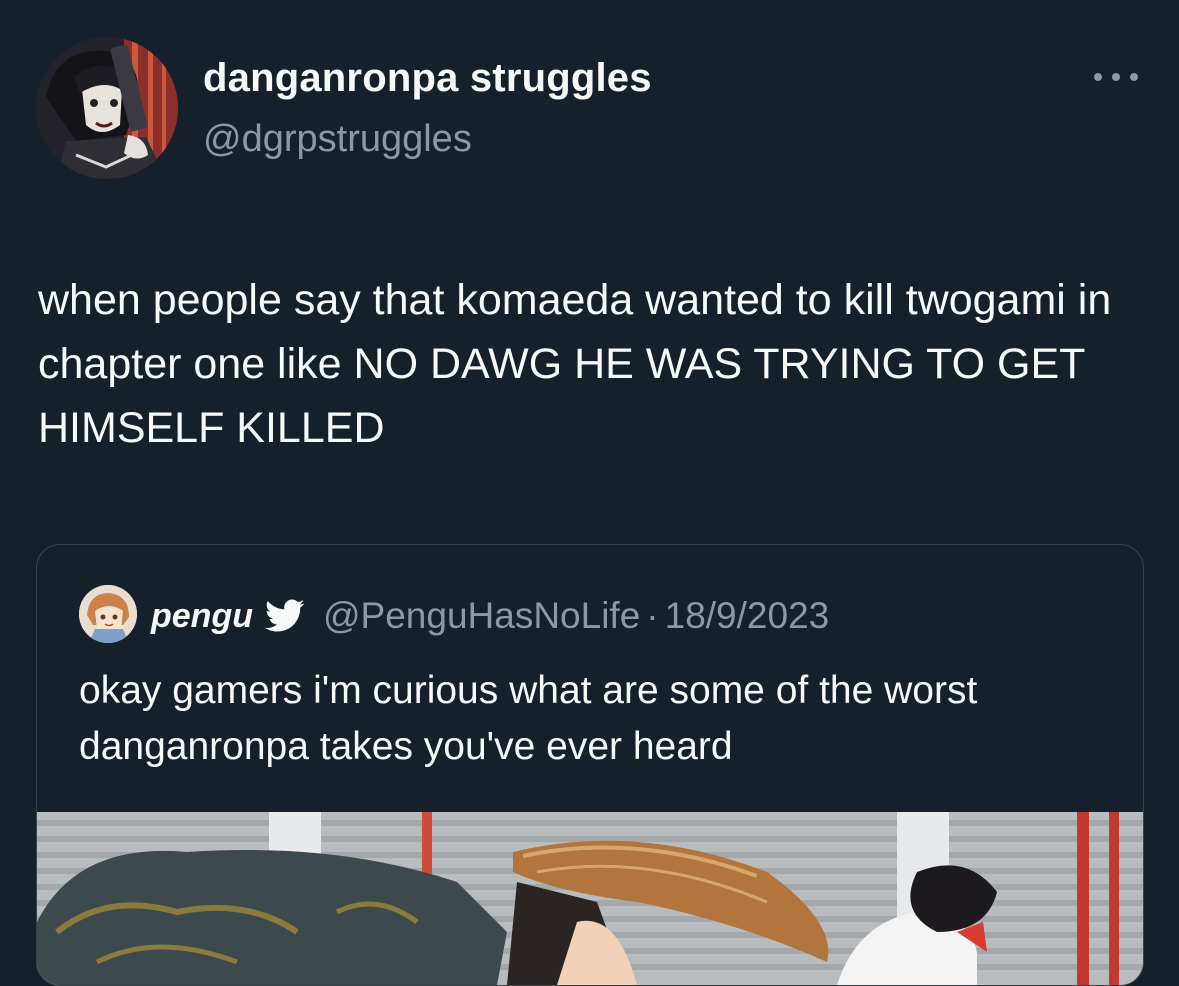  I want to click on profile-avatar, so click(107, 108).